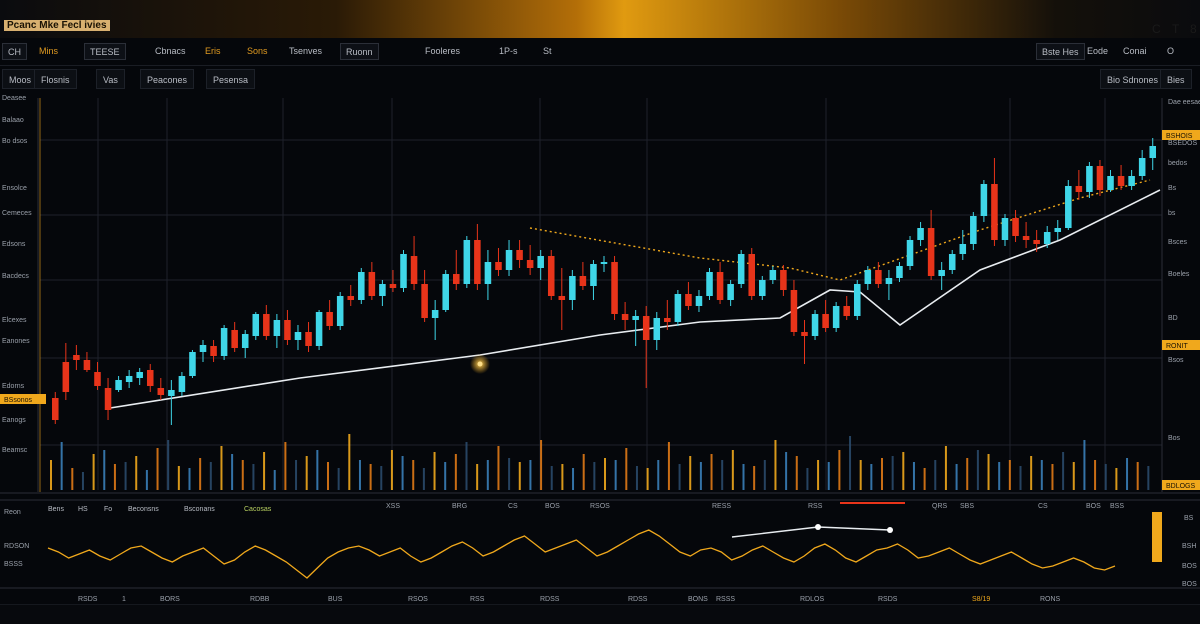  I want to click on toolbar-item-2: TEESE, so click(105, 51).